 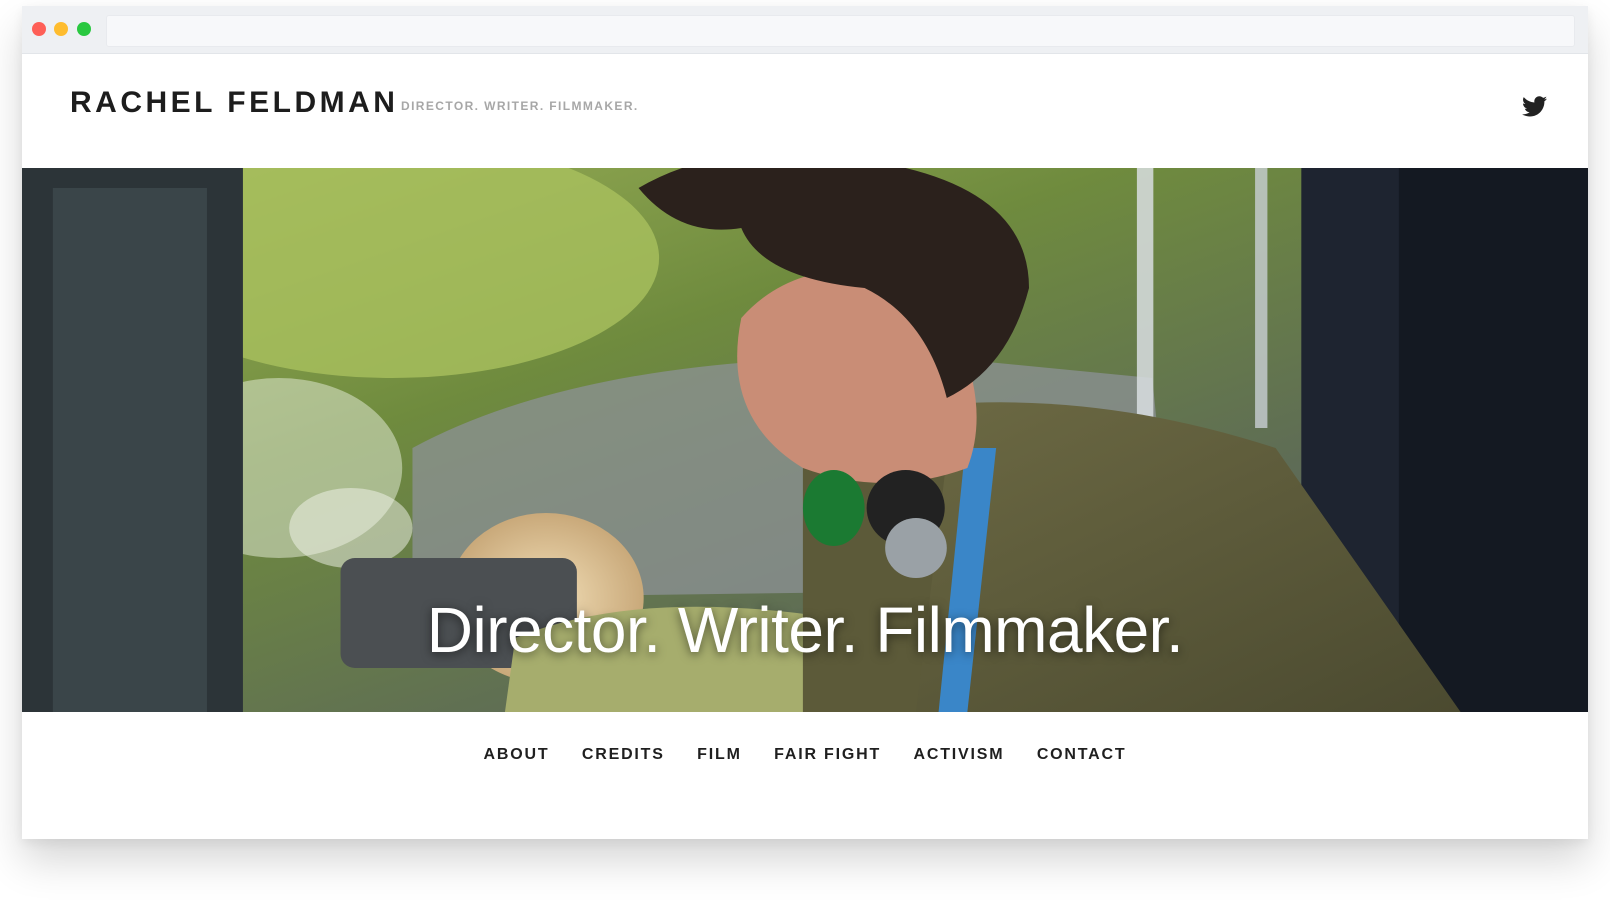 I want to click on address-bar, so click(x=840, y=31).